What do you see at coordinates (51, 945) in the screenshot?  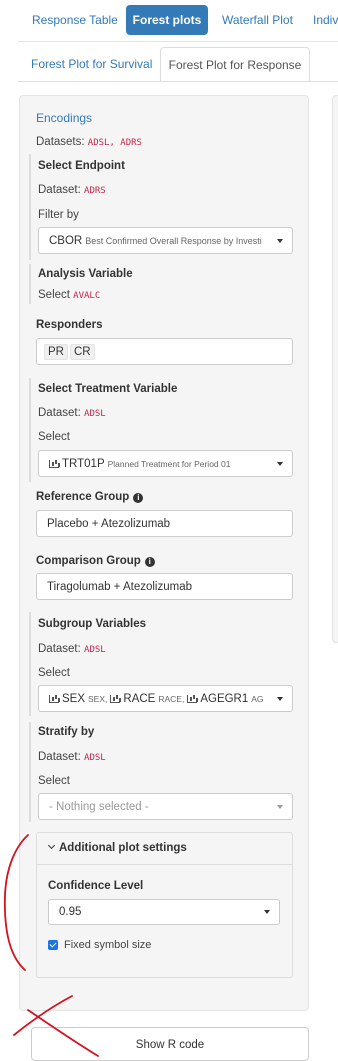 I see `annotation-overlay` at bounding box center [51, 945].